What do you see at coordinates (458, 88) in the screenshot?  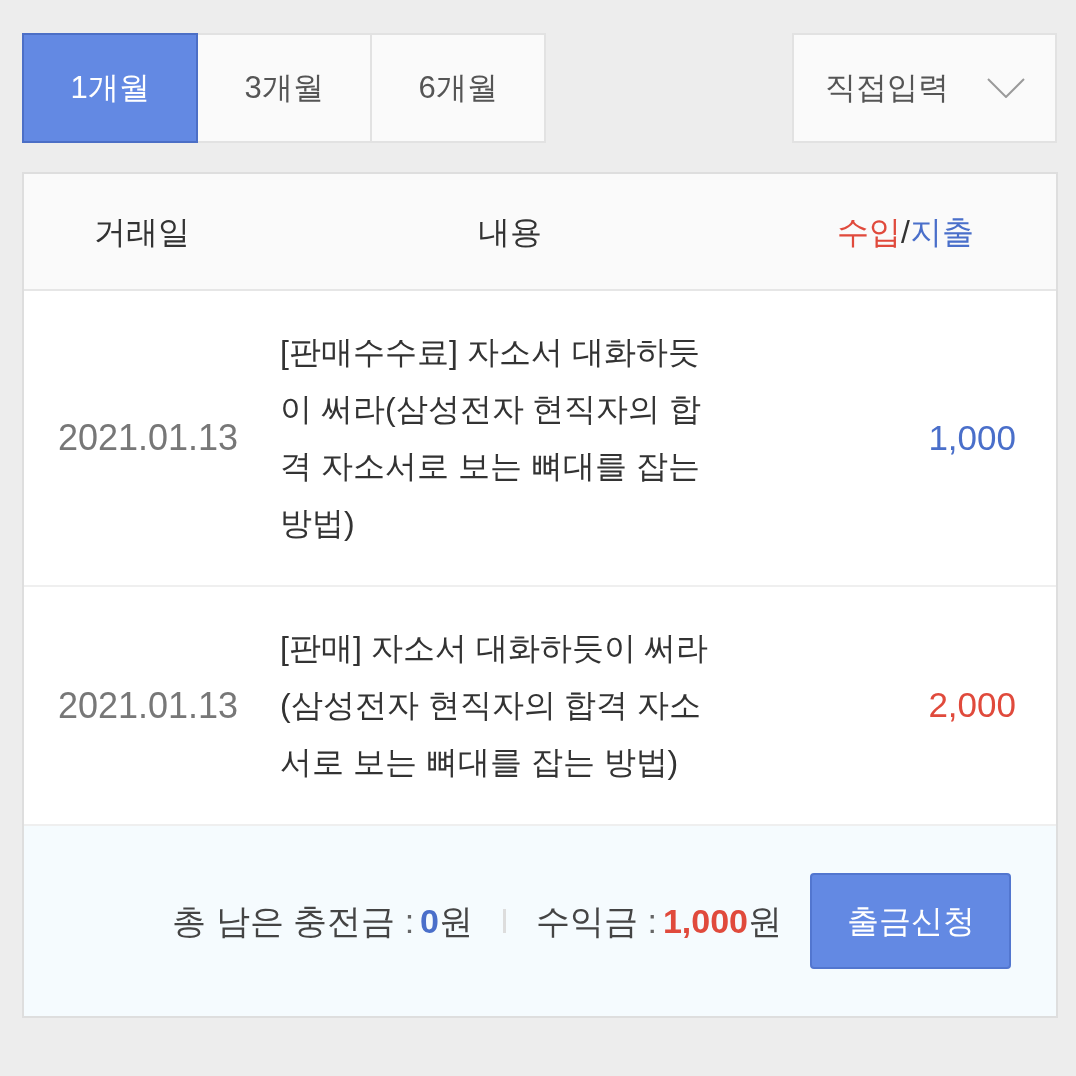 I see `period-tab: 6개월` at bounding box center [458, 88].